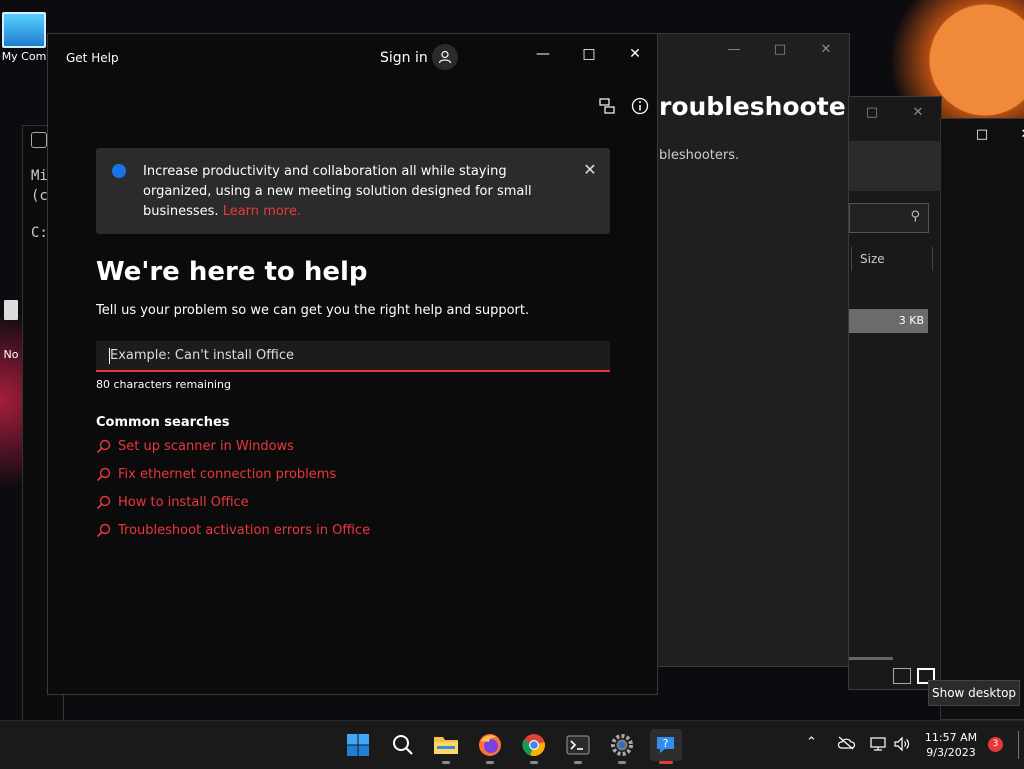 The image size is (1024, 769). What do you see at coordinates (666, 762) in the screenshot?
I see `active-indicator` at bounding box center [666, 762].